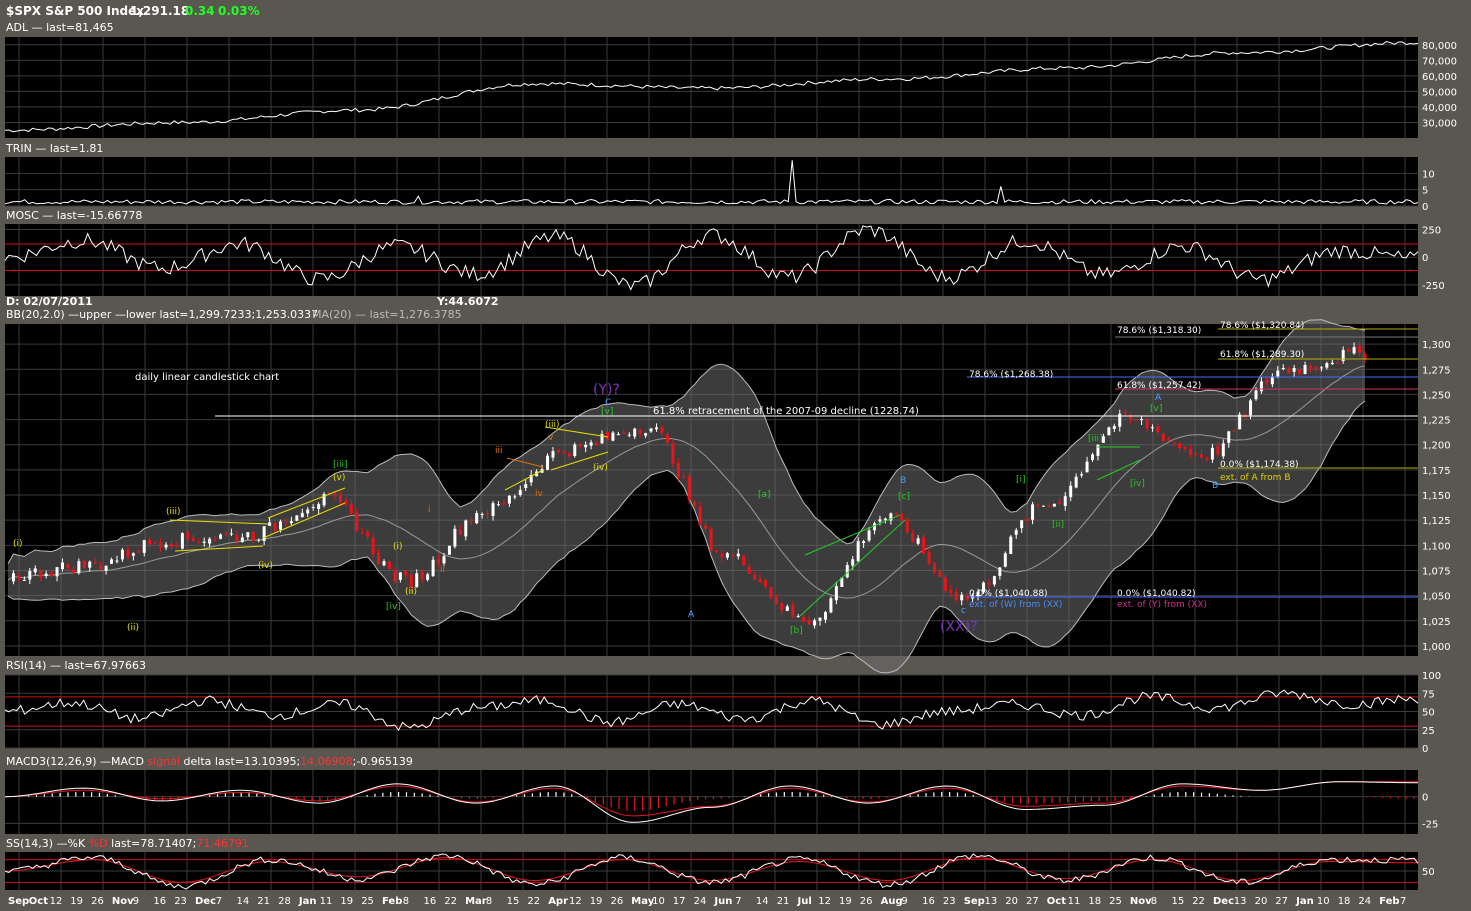  Describe the element at coordinates (724, 260) in the screenshot. I see `mosc-panel: 250 0 -250` at that location.